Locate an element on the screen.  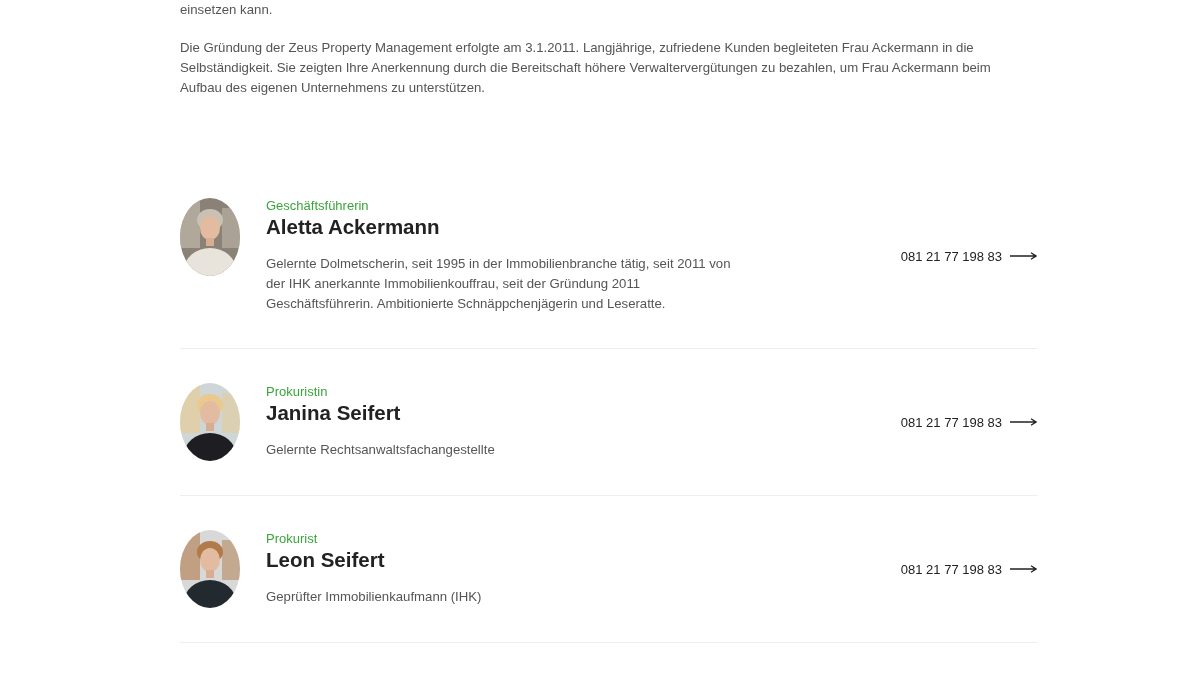
job-title: Geschäftsführerin is located at coordinates (318, 206).